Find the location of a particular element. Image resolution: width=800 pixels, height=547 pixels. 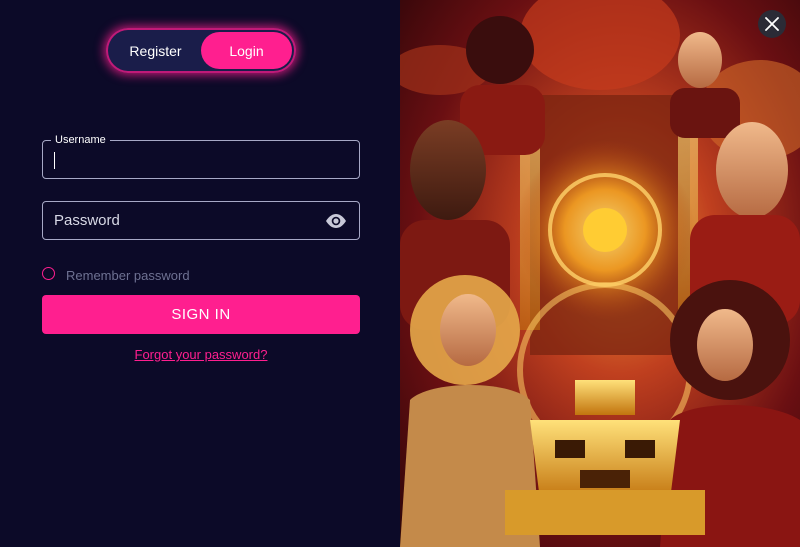

password-input is located at coordinates (201, 220).